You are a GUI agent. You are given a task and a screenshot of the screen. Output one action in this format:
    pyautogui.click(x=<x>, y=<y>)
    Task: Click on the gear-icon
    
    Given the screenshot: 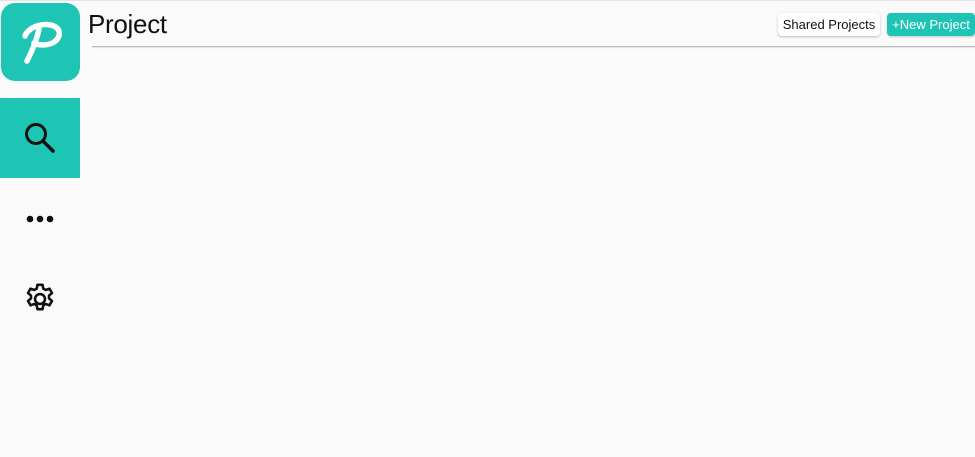 What is the action you would take?
    pyautogui.click(x=40, y=297)
    